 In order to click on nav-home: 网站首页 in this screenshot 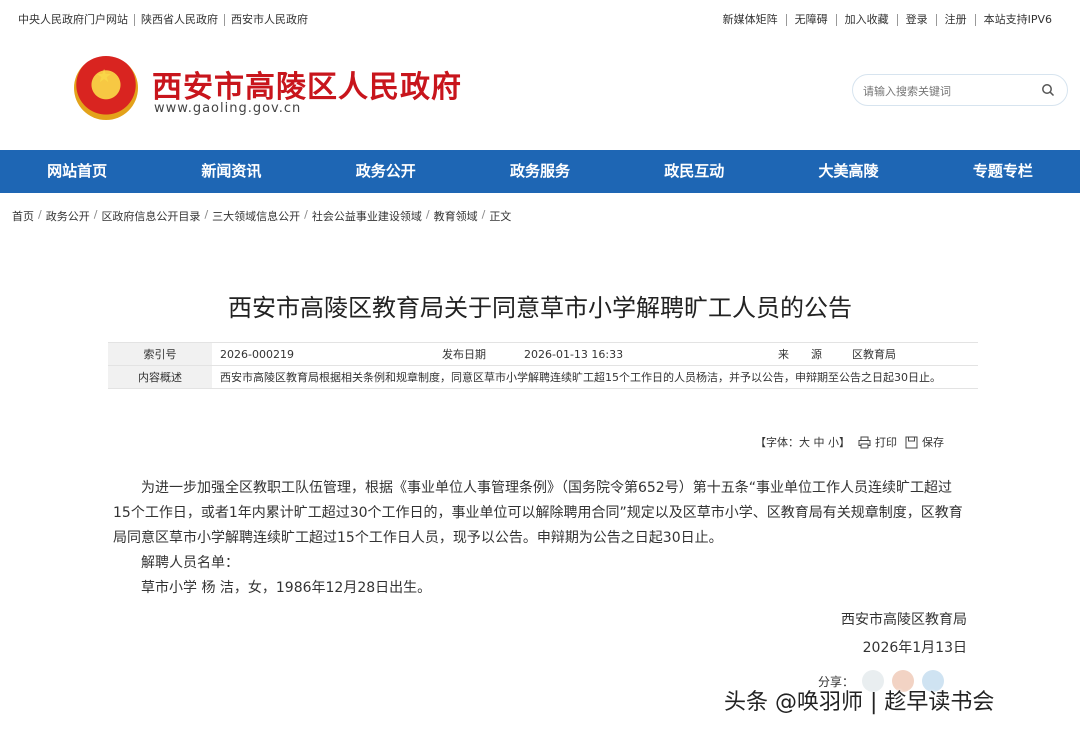, I will do `click(77, 171)`.